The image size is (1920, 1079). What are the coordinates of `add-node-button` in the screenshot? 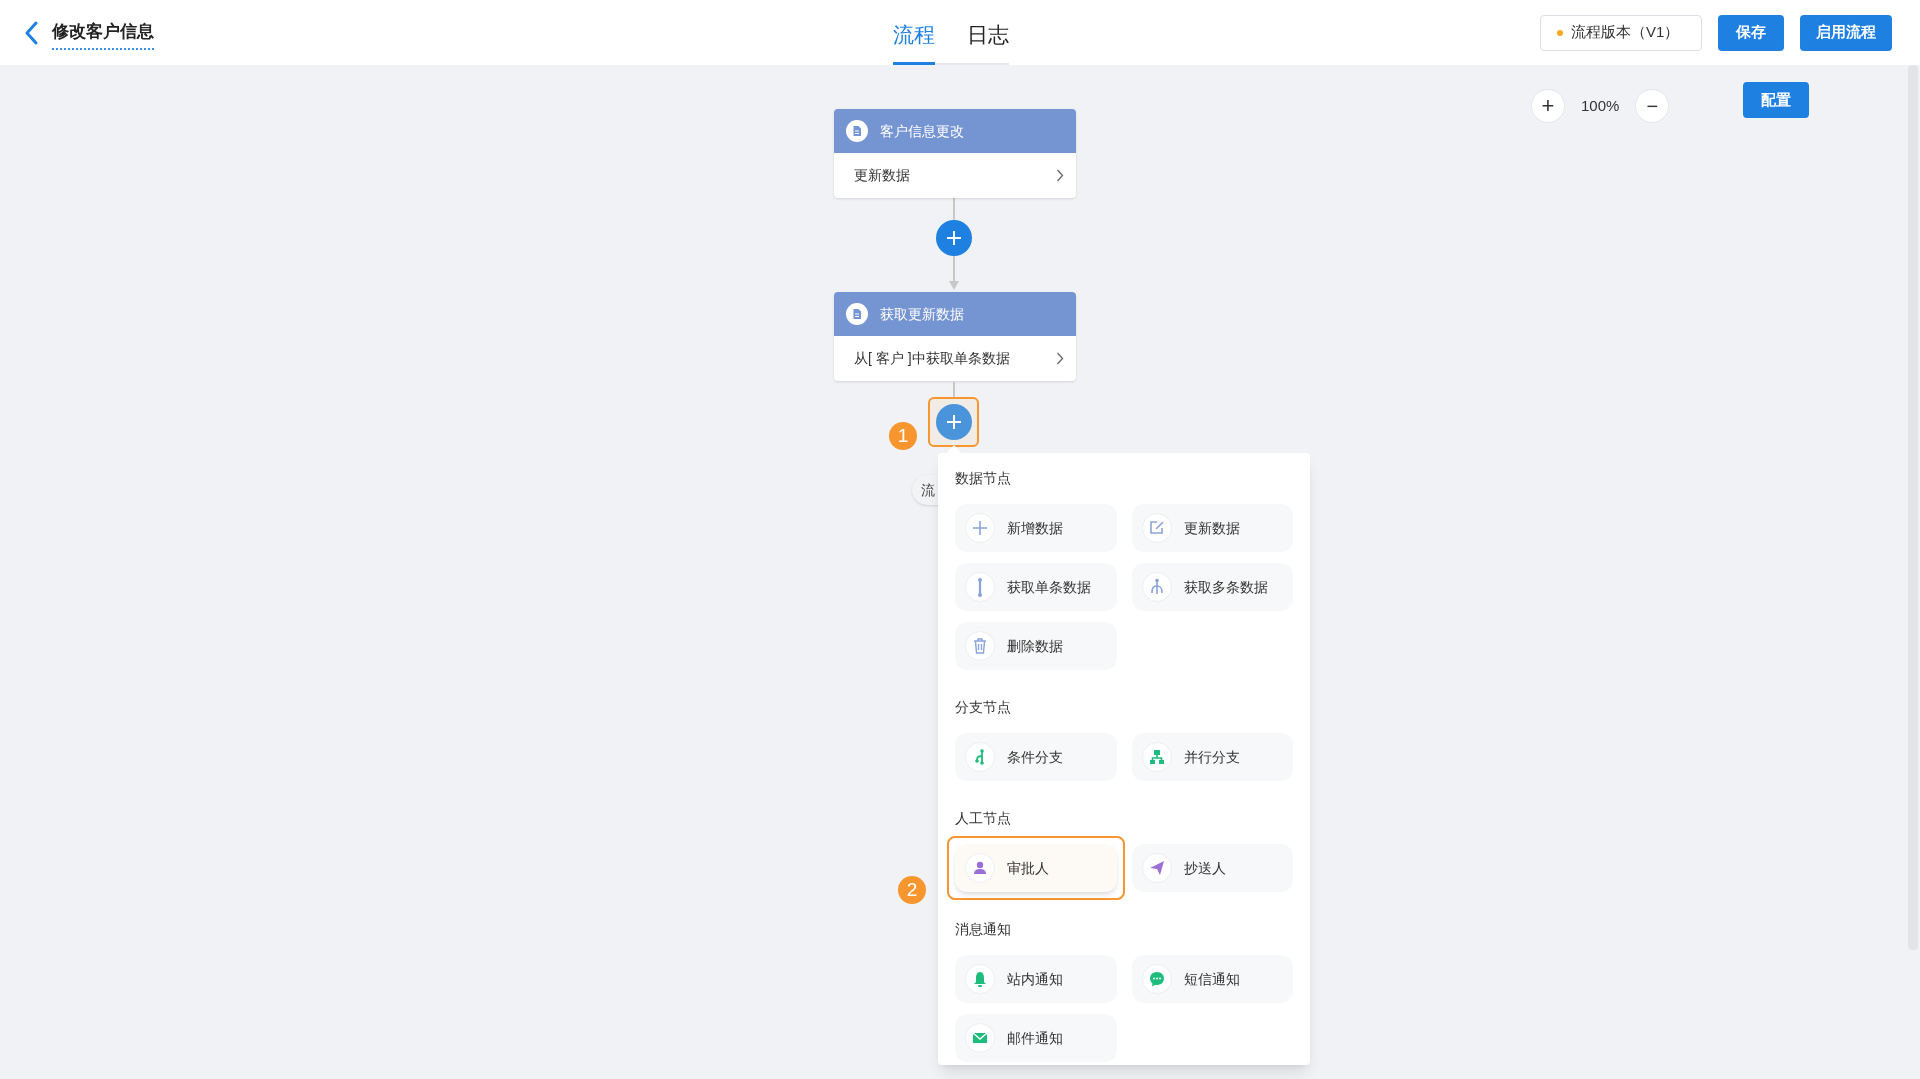 It's located at (954, 238).